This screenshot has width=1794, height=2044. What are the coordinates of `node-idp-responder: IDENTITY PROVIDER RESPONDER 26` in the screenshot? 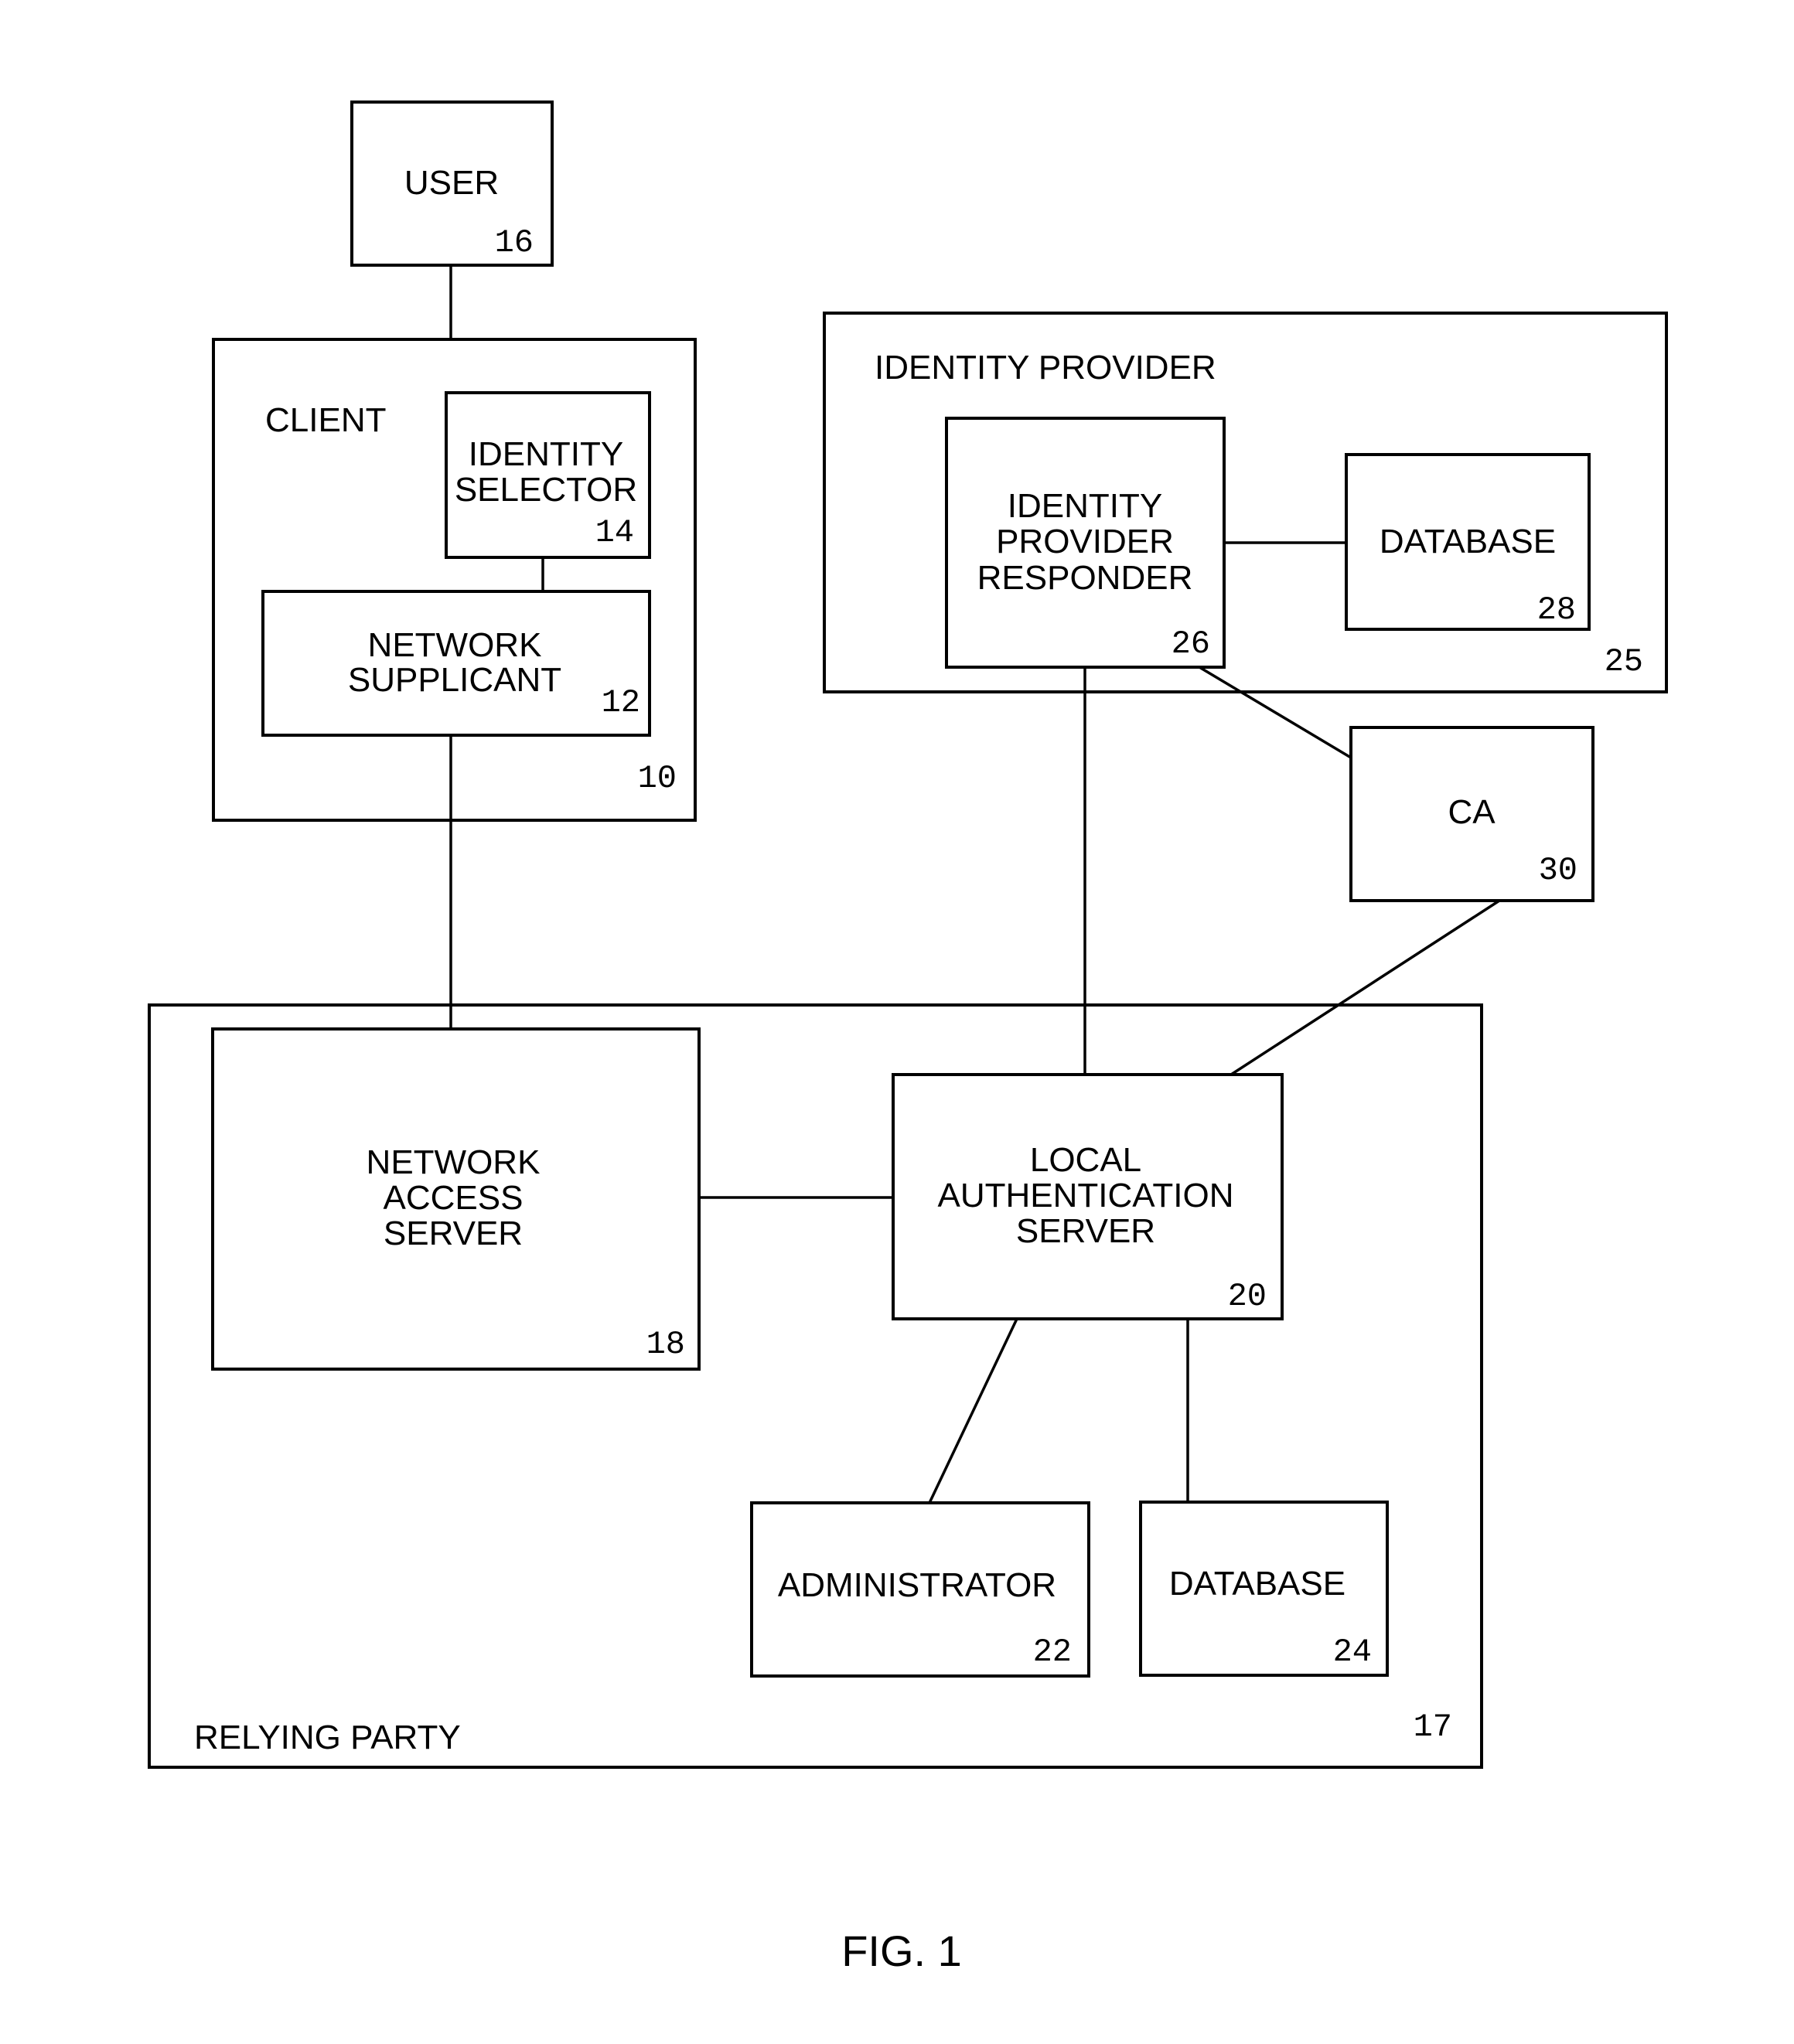 It's located at (1085, 543).